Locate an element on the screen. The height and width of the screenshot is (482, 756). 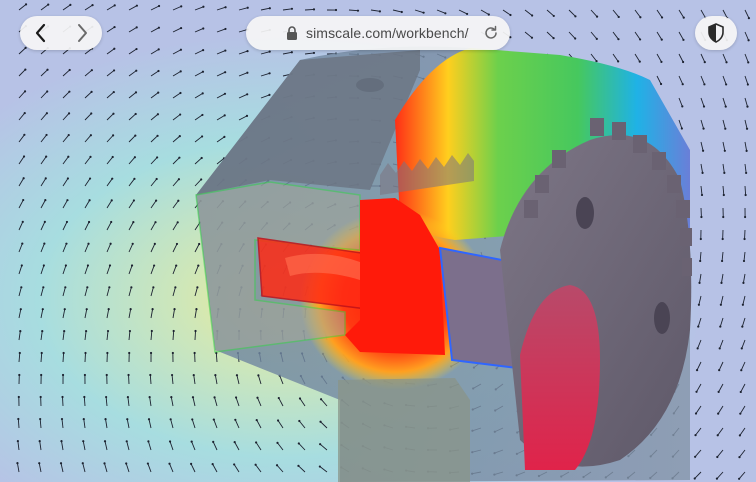
back-button is located at coordinates (40, 33).